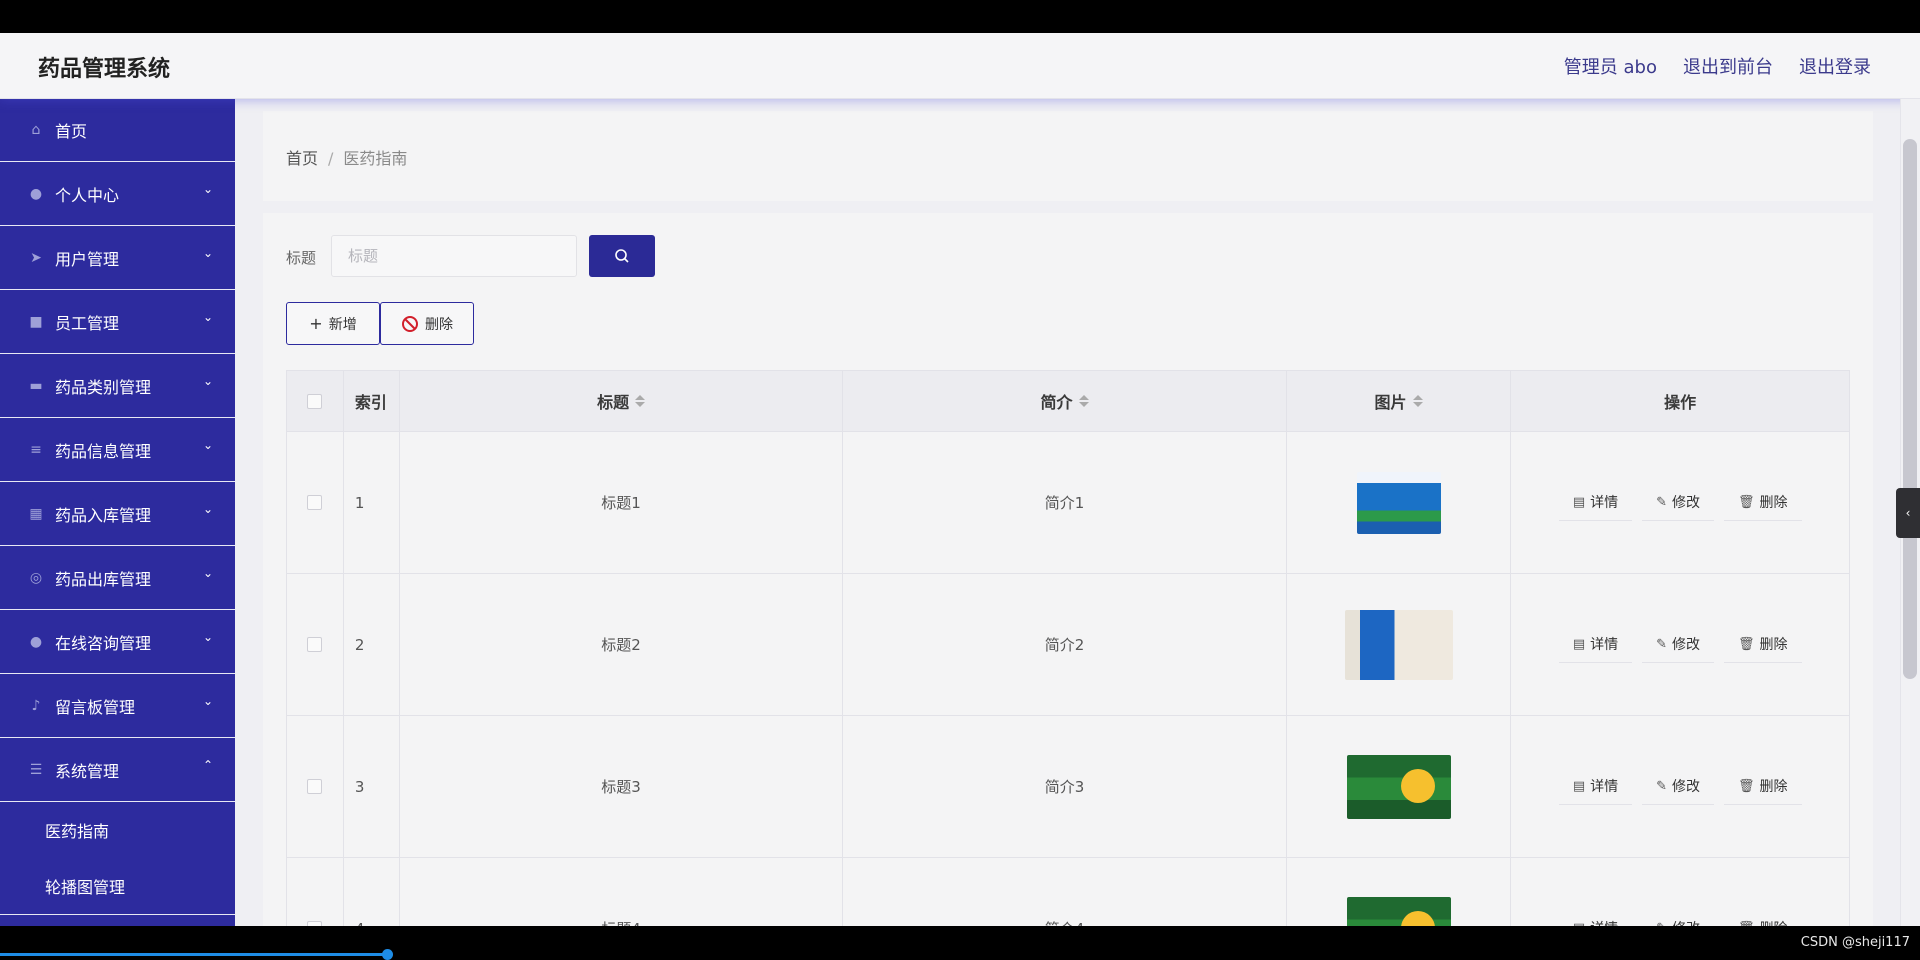  What do you see at coordinates (1773, 787) in the screenshot?
I see `delete-label: 删除` at bounding box center [1773, 787].